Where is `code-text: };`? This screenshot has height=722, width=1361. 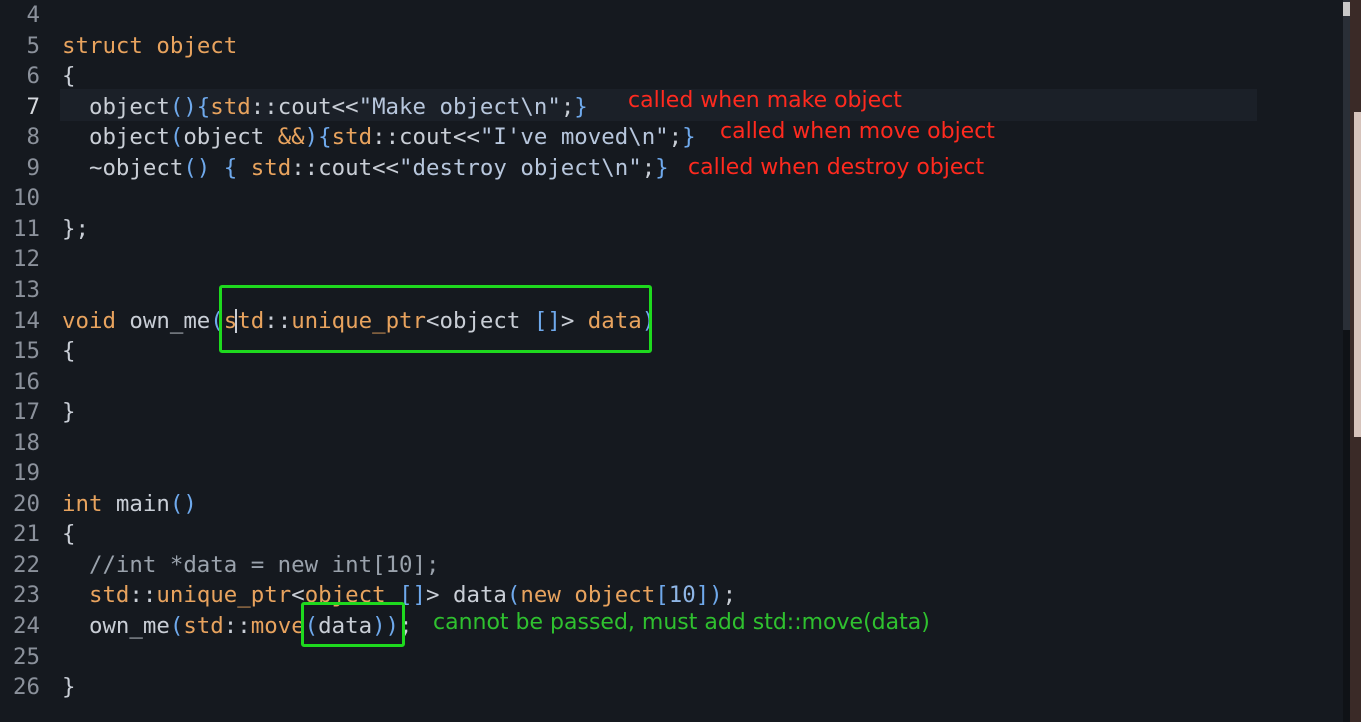
code-text: }; is located at coordinates (75, 229).